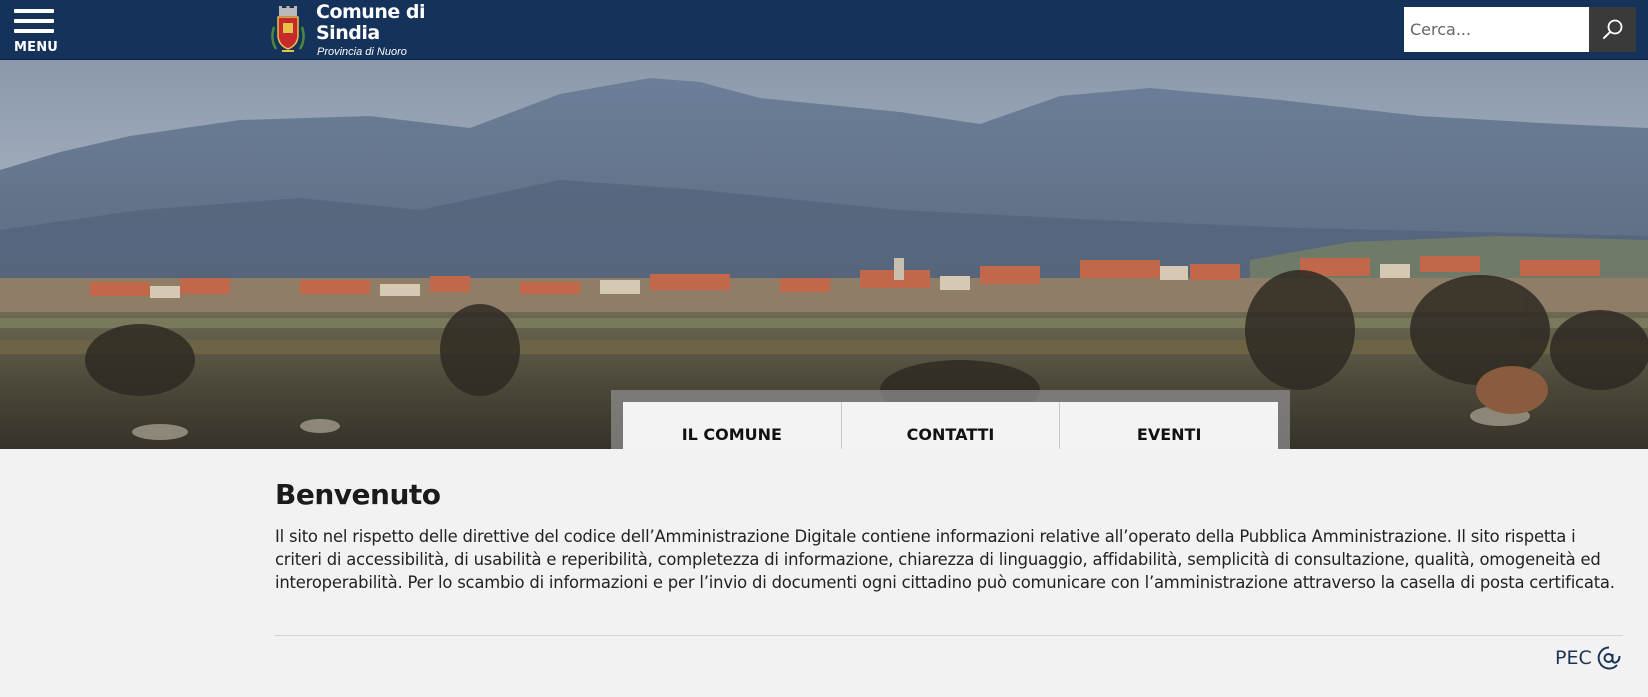  I want to click on quick-link-contatti: CONTATTI, so click(951, 425).